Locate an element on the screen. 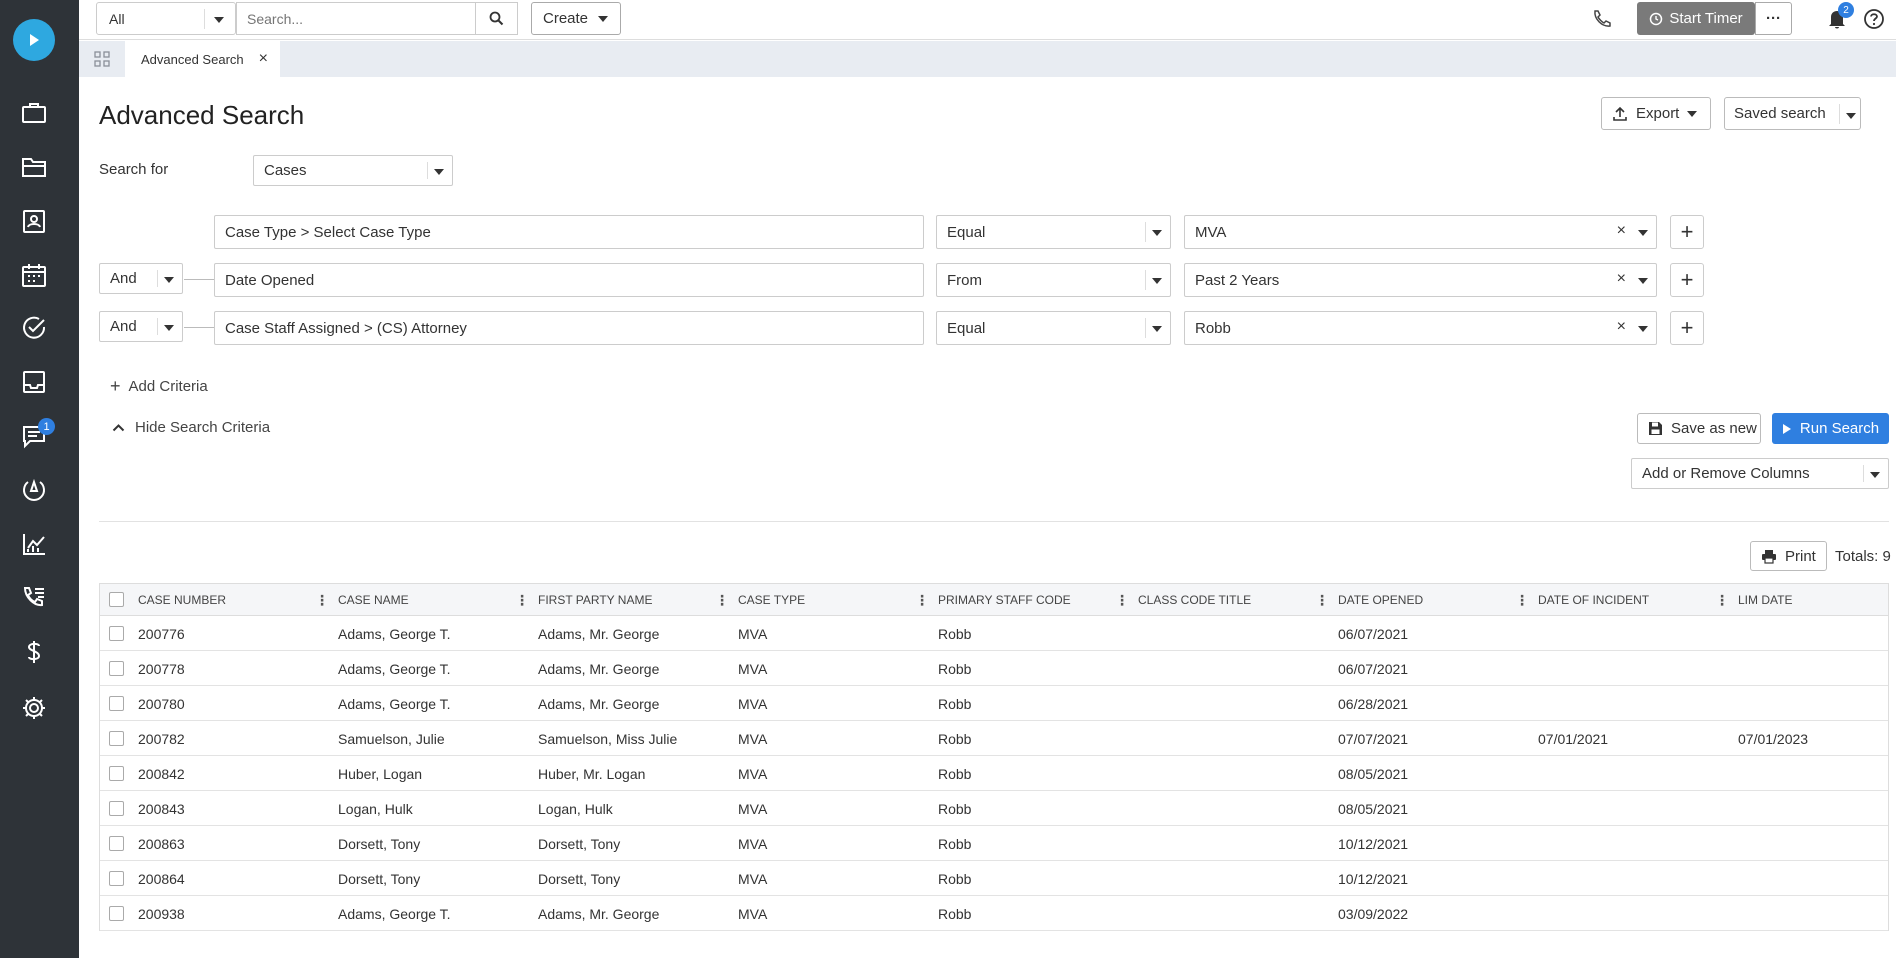  saved-search-button: Saved search is located at coordinates (1792, 113).